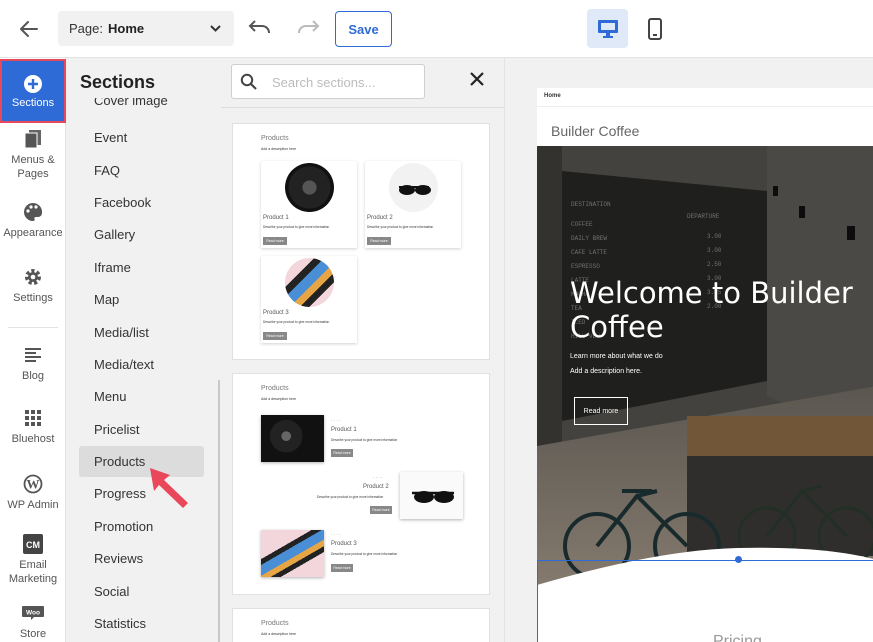 This screenshot has width=873, height=642. I want to click on nav-wp-admin-label: WP Admin, so click(33, 505).